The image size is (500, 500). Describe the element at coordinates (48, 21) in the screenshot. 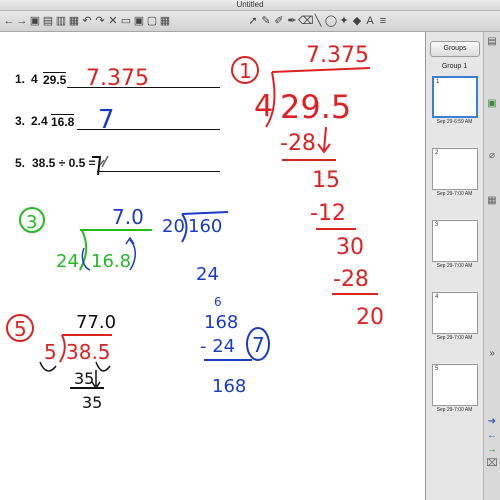

I see `open-file-icon: ▤` at that location.